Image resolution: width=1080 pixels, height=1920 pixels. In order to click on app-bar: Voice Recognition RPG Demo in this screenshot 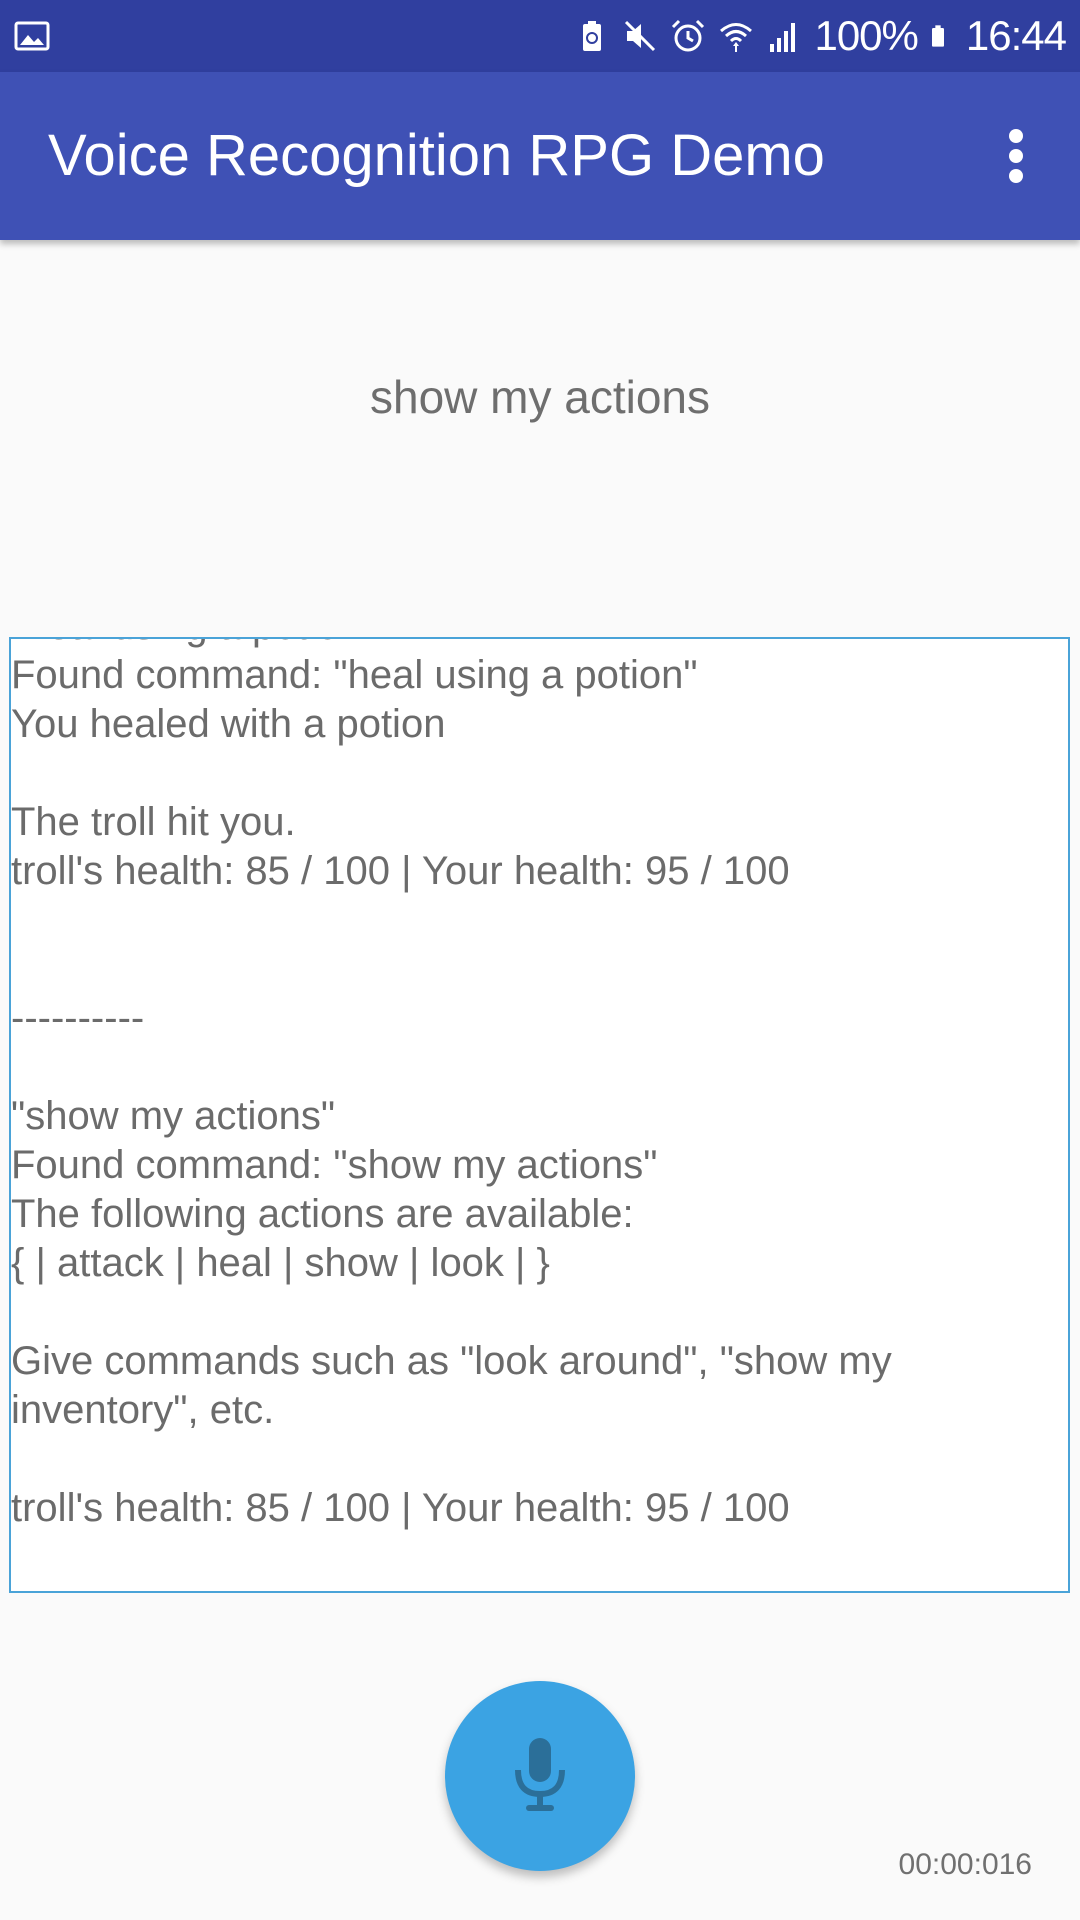, I will do `click(540, 156)`.